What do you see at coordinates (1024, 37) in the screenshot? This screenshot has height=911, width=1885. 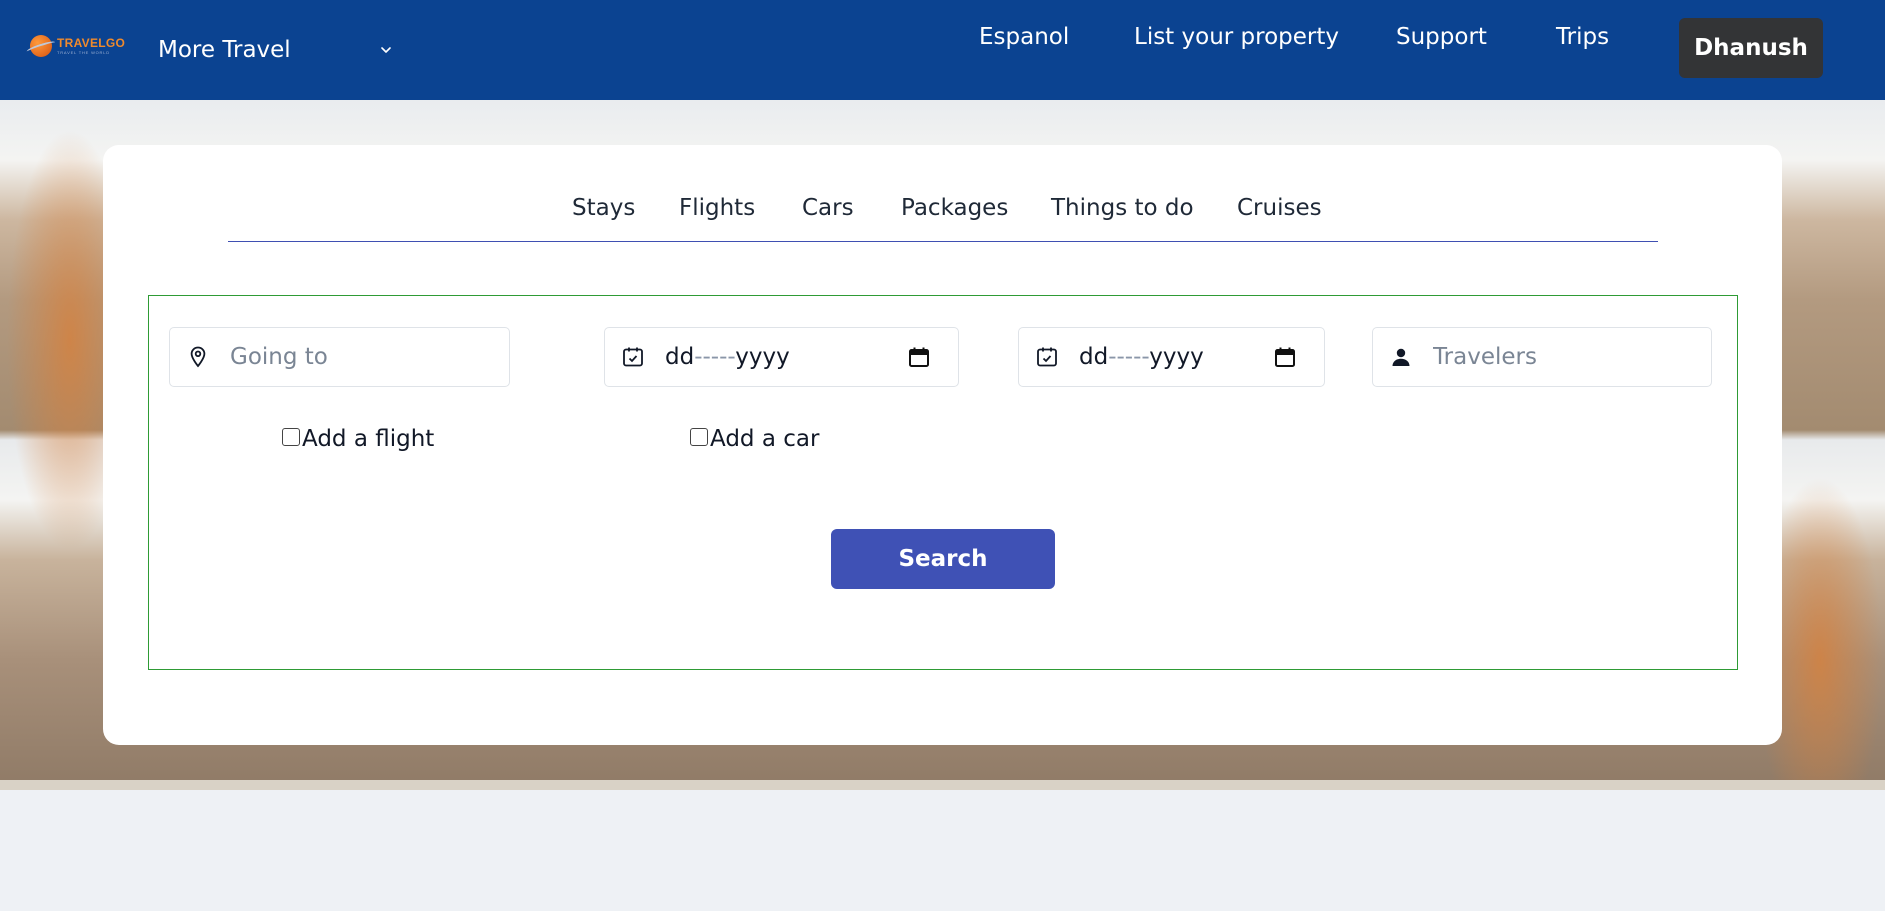 I see `nav-link-espanol: Espanol` at bounding box center [1024, 37].